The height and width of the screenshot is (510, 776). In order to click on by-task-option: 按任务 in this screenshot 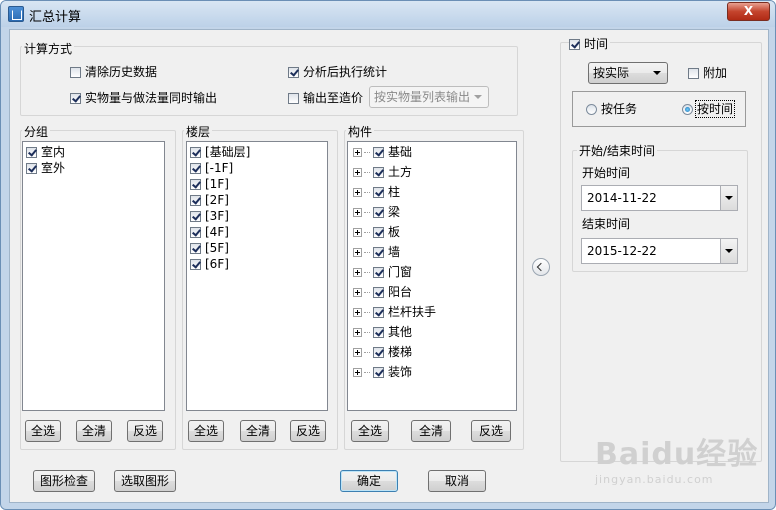, I will do `click(611, 109)`.